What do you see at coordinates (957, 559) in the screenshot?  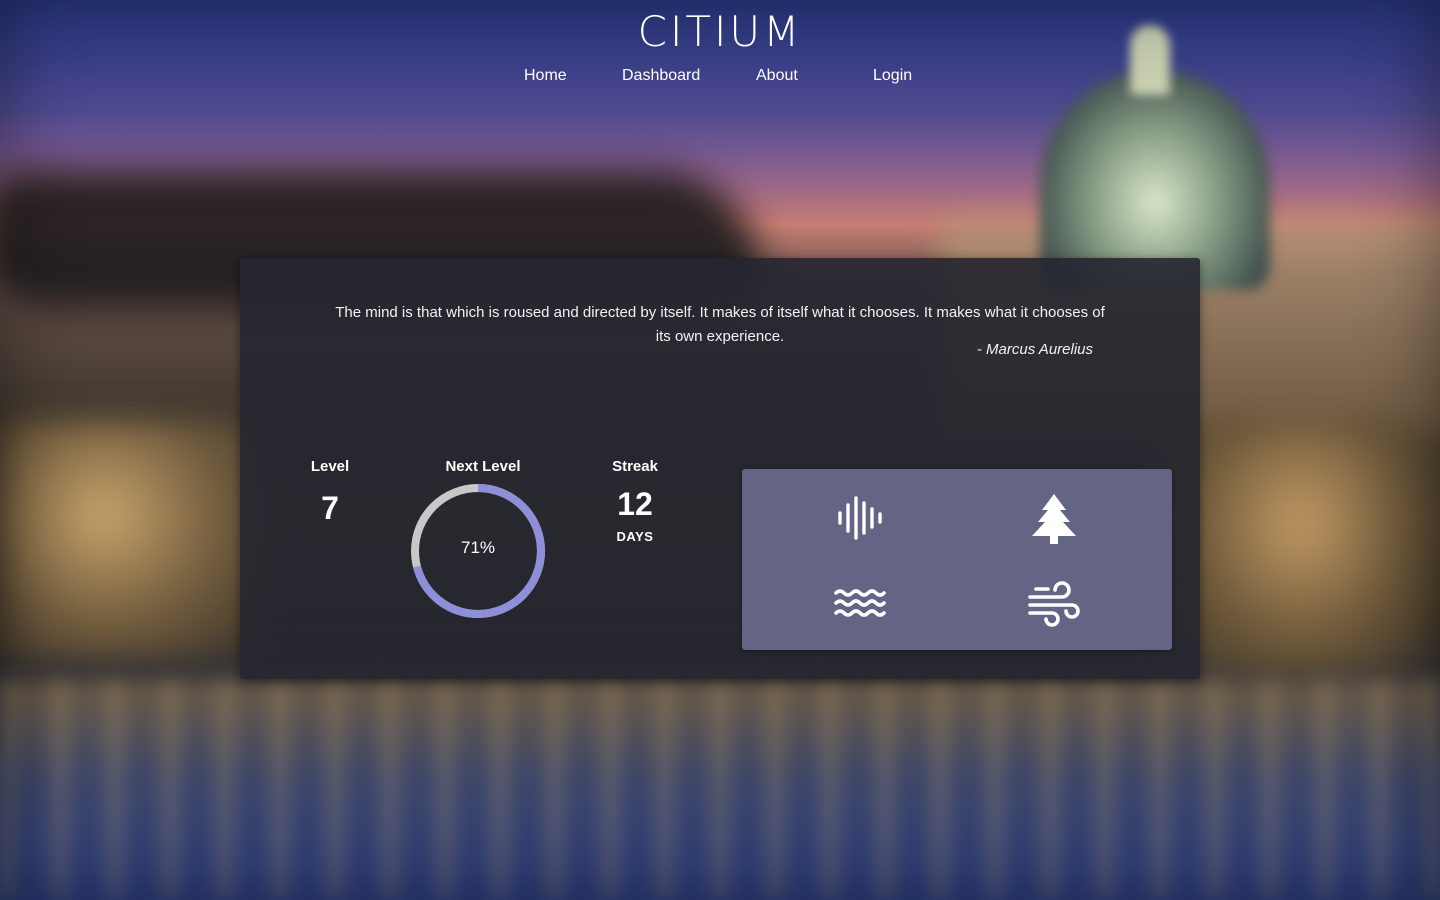 I see `ambient-sound-picker` at bounding box center [957, 559].